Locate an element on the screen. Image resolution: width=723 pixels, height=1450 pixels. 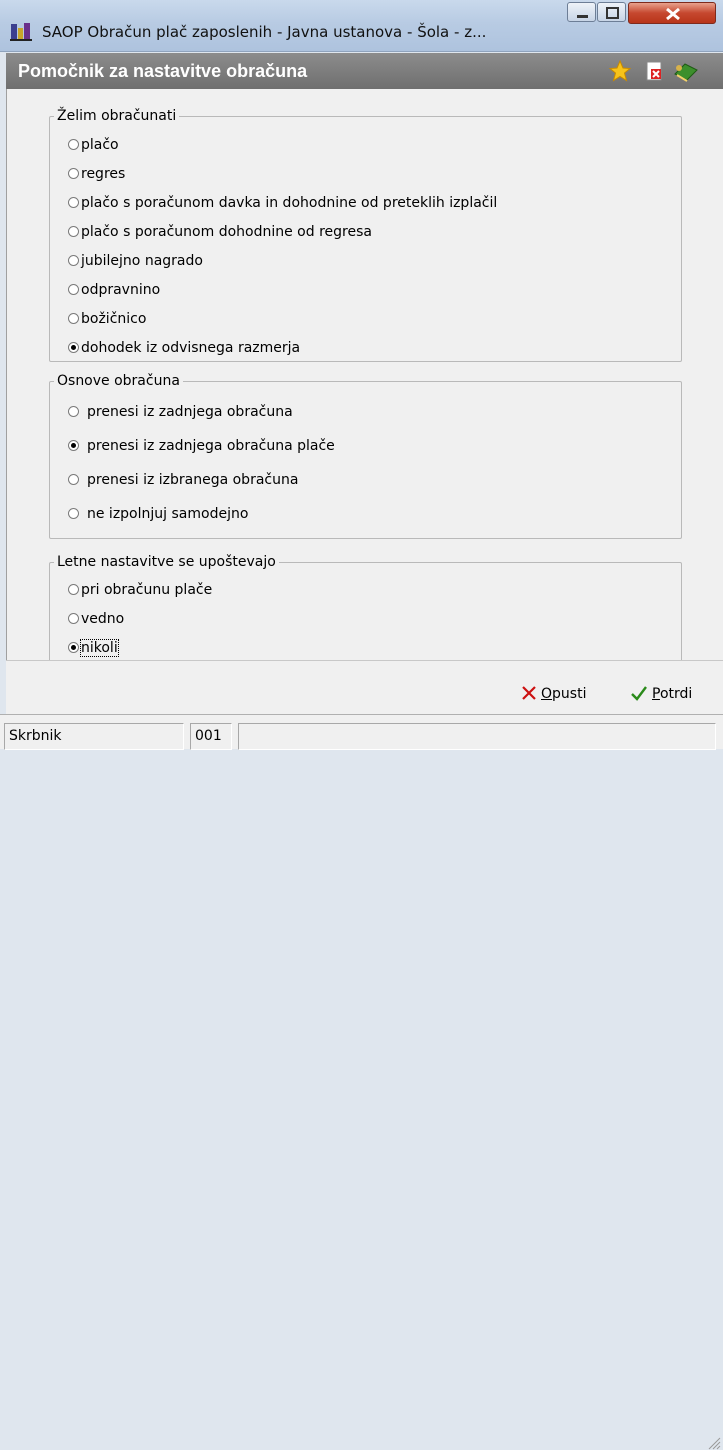
radio-option: plačo is located at coordinates (93, 145).